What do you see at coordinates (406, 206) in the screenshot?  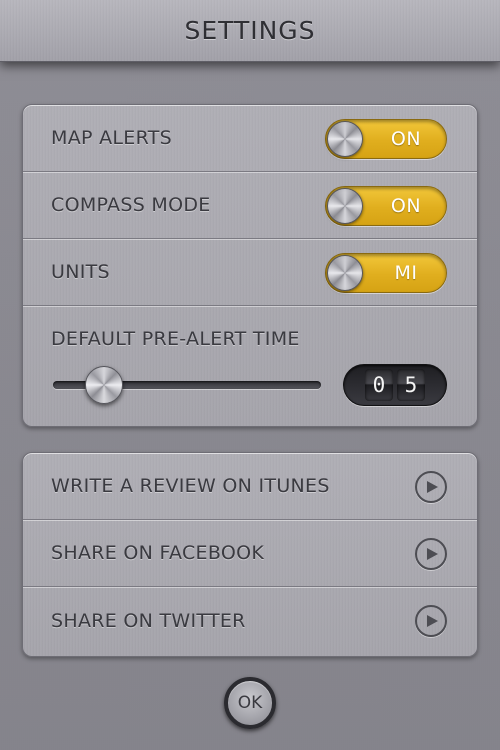 I see `compass-mode-state: ON` at bounding box center [406, 206].